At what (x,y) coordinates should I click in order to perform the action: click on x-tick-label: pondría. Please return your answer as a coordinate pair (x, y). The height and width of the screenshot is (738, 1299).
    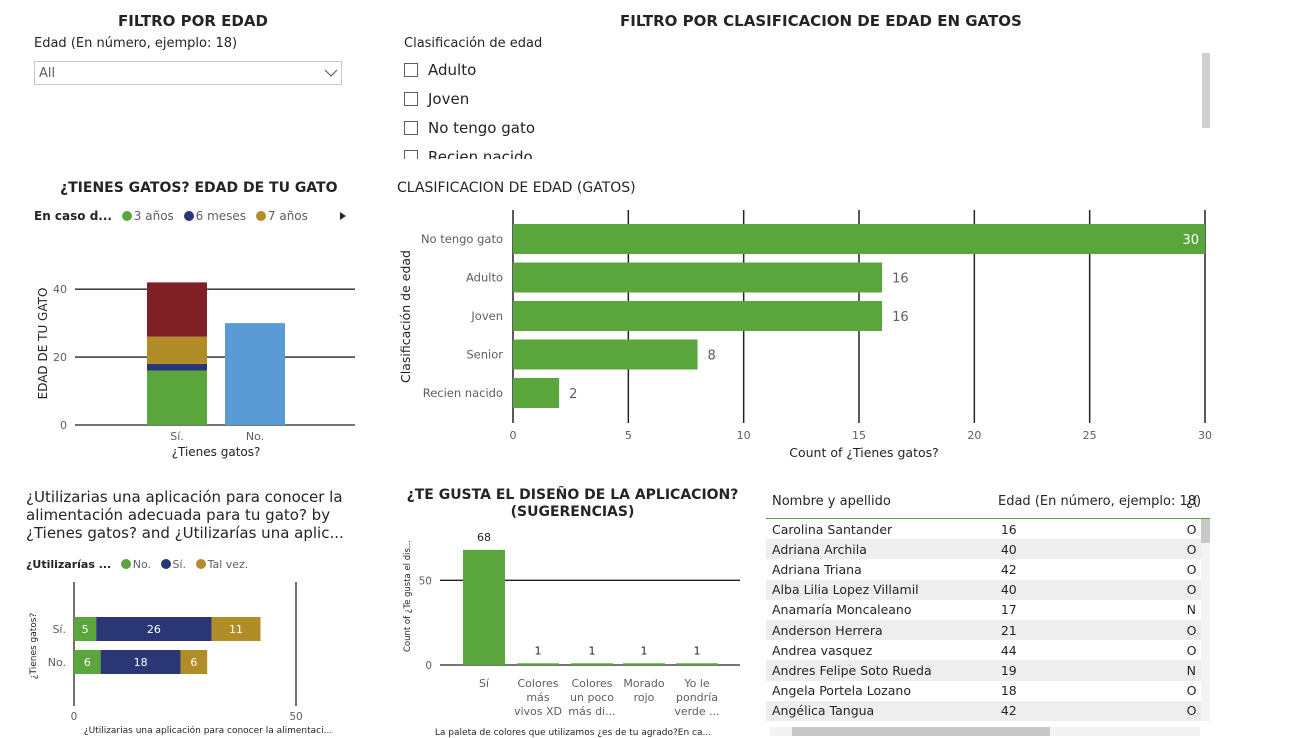
    Looking at the image, I should click on (697, 697).